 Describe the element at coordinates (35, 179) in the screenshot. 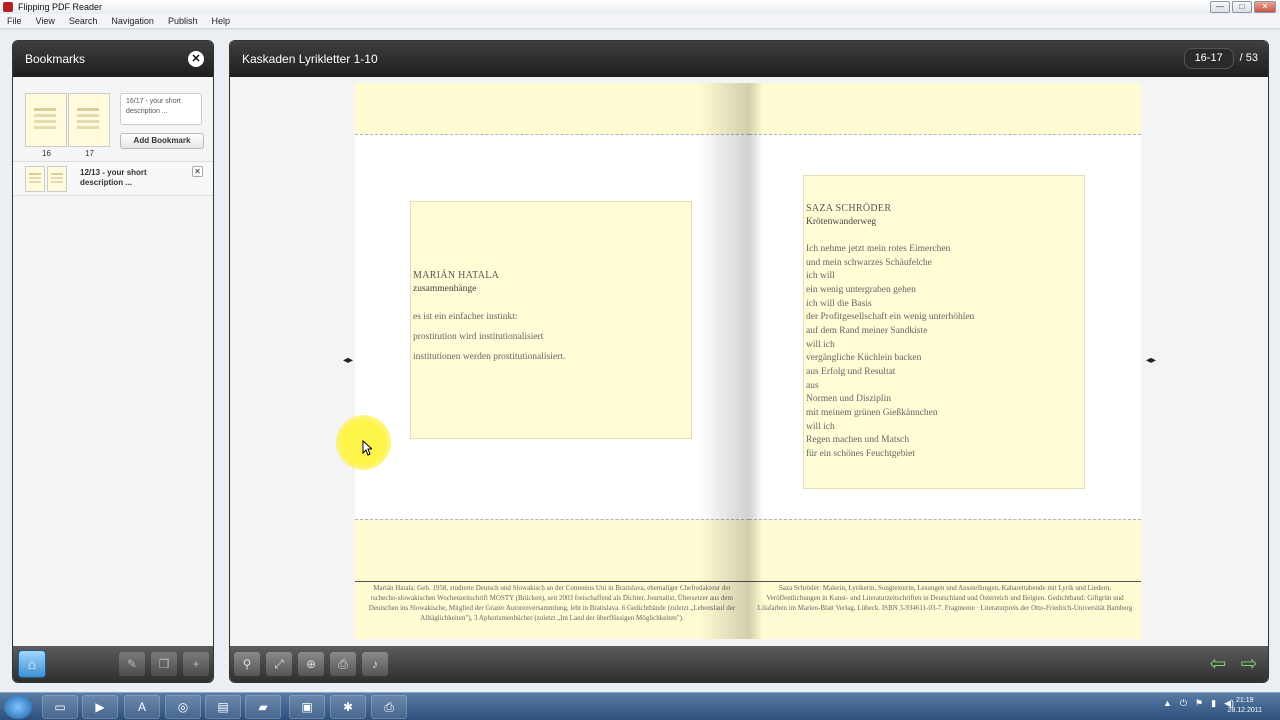

I see `bookmark-thumb-left` at that location.